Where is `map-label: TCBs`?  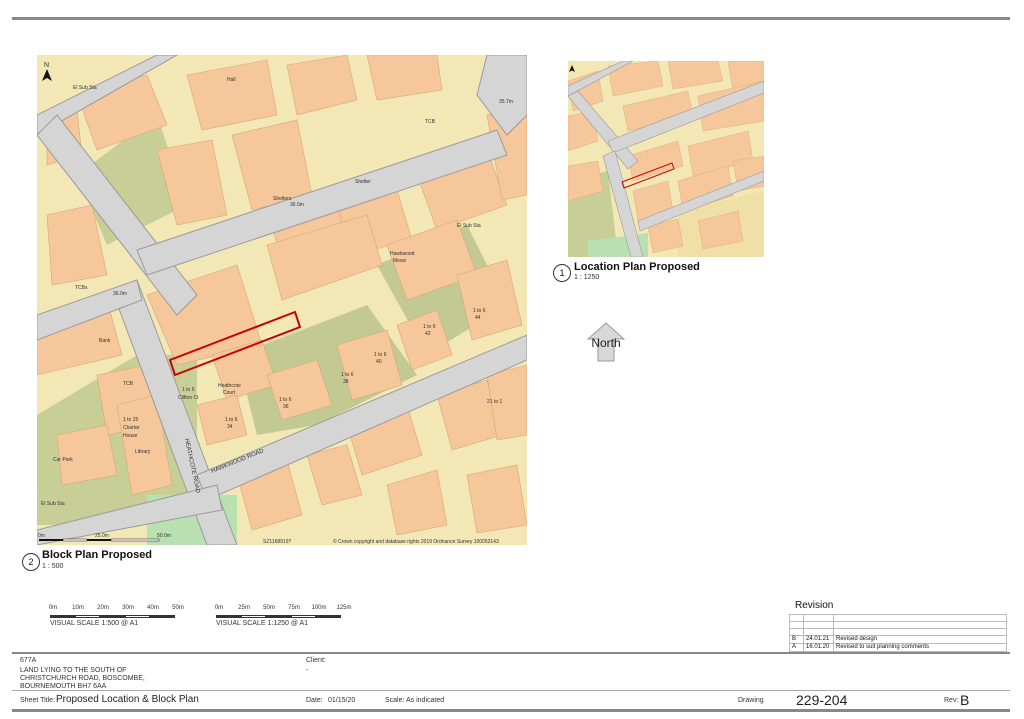 map-label: TCBs is located at coordinates (81, 288).